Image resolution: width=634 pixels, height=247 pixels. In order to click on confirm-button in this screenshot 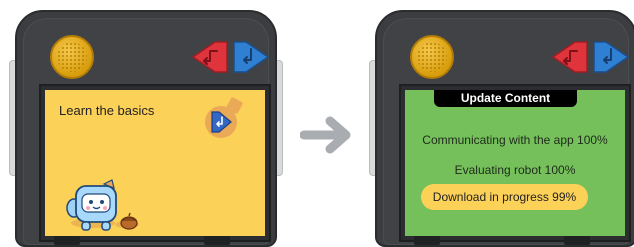, I will do `click(221, 122)`.